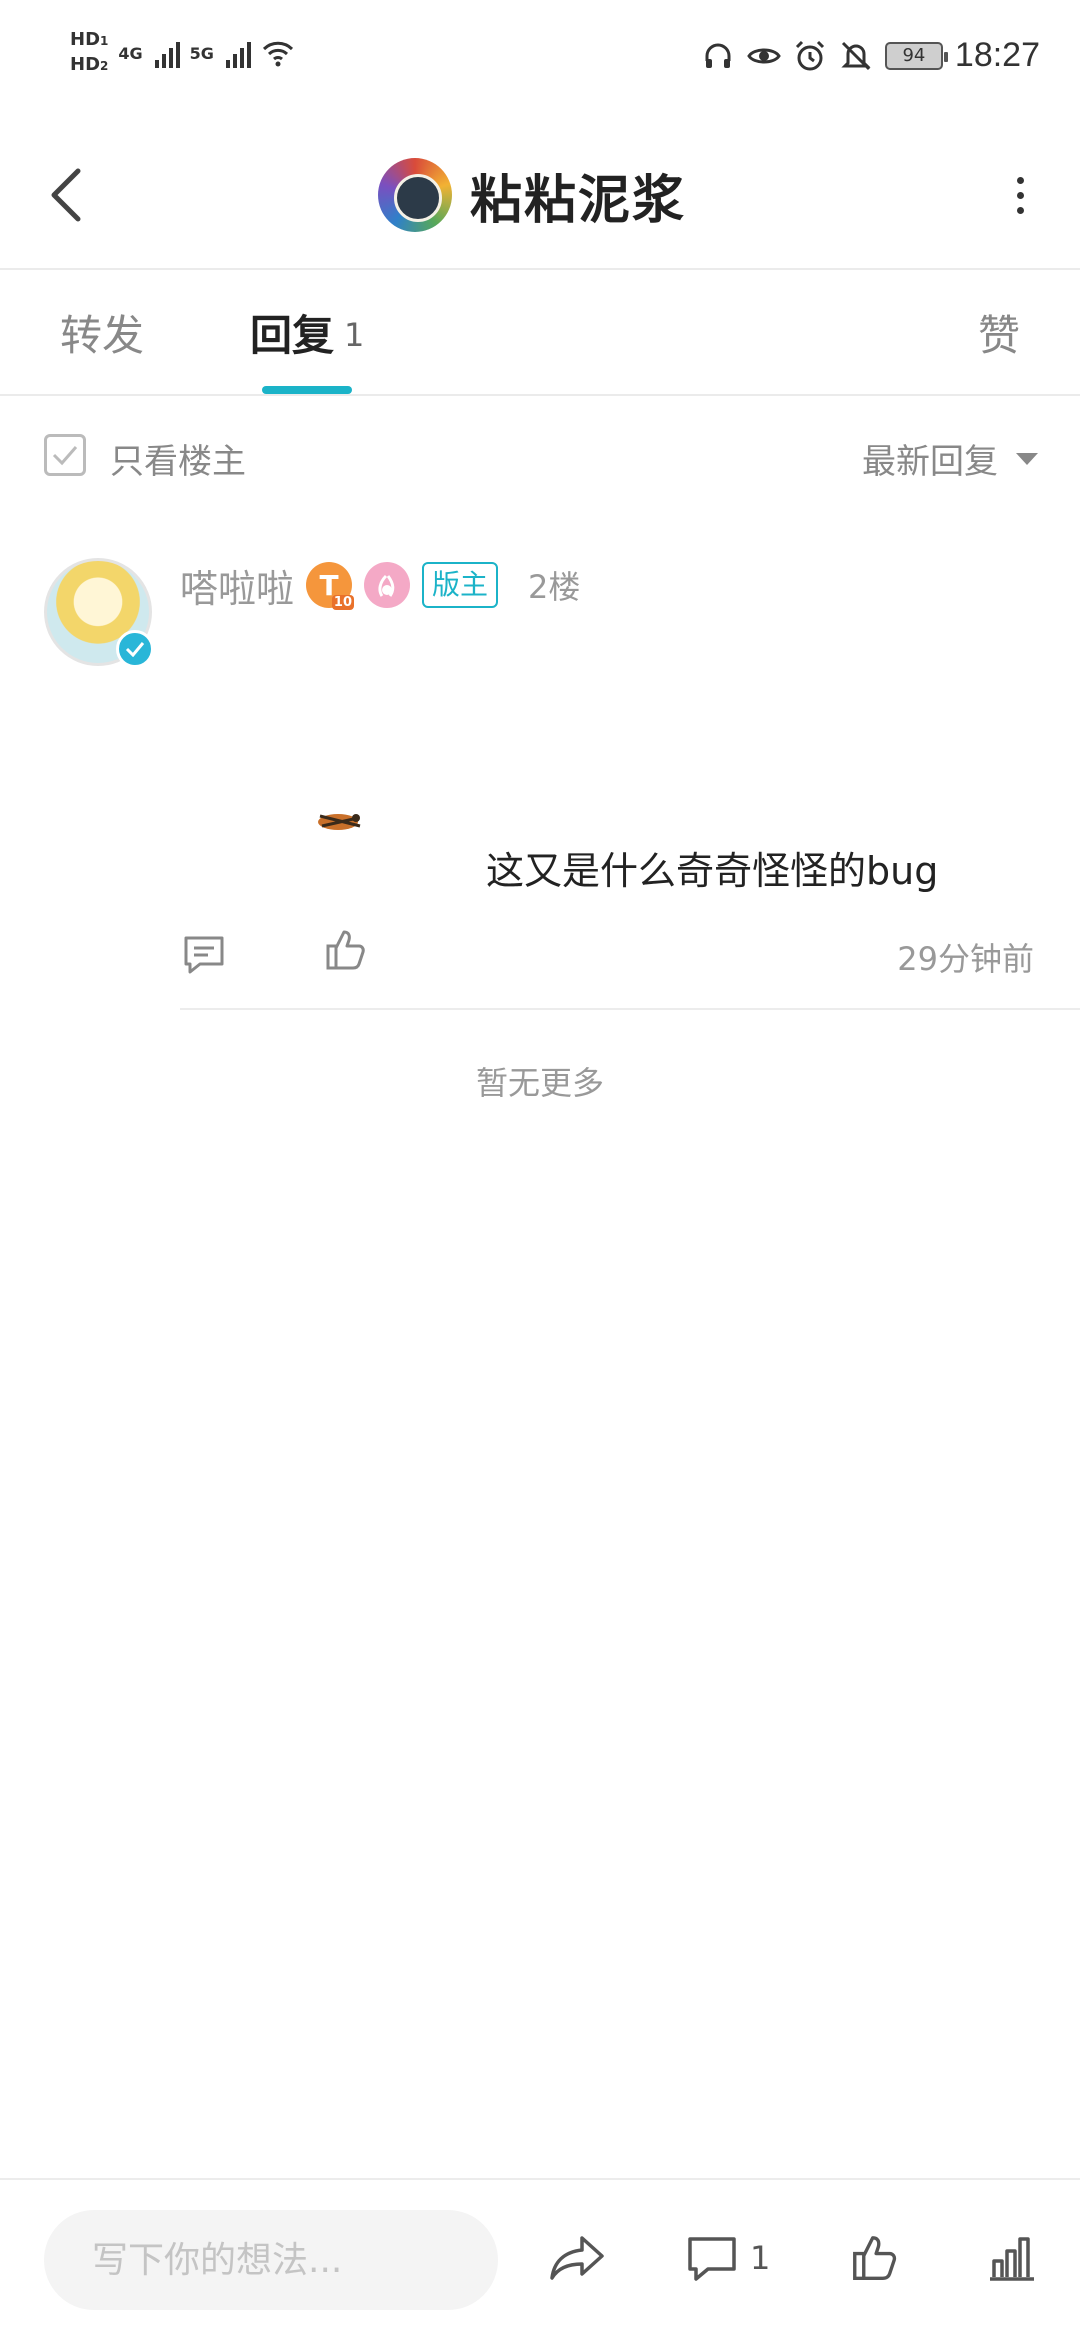 This screenshot has width=1080, height=2340. I want to click on tab-reply-count: 1, so click(354, 335).